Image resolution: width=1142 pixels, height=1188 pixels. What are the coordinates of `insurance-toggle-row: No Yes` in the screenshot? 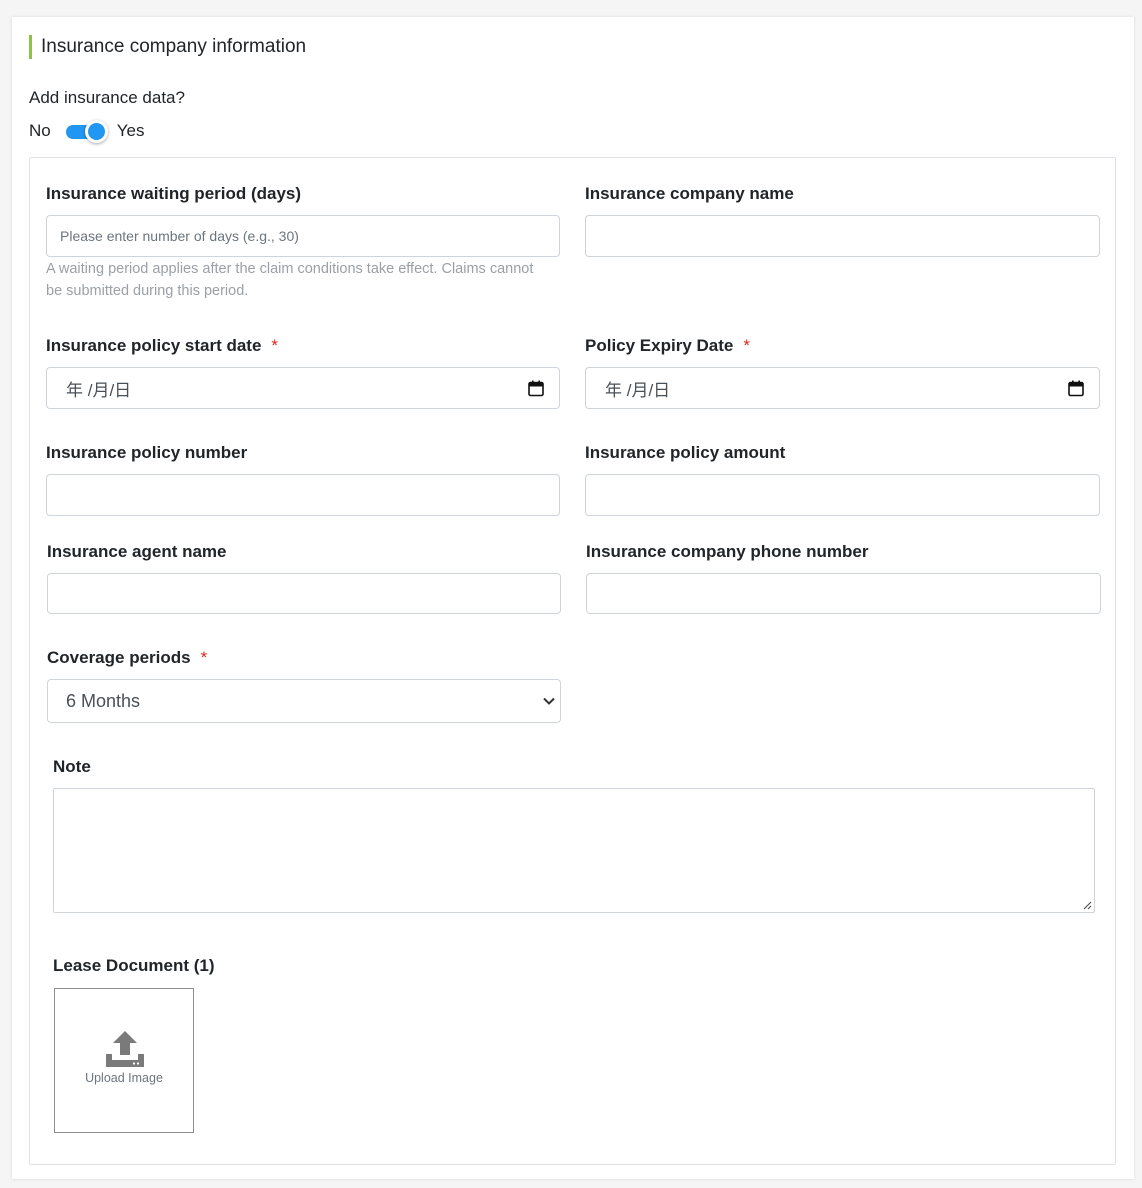 It's located at (87, 131).